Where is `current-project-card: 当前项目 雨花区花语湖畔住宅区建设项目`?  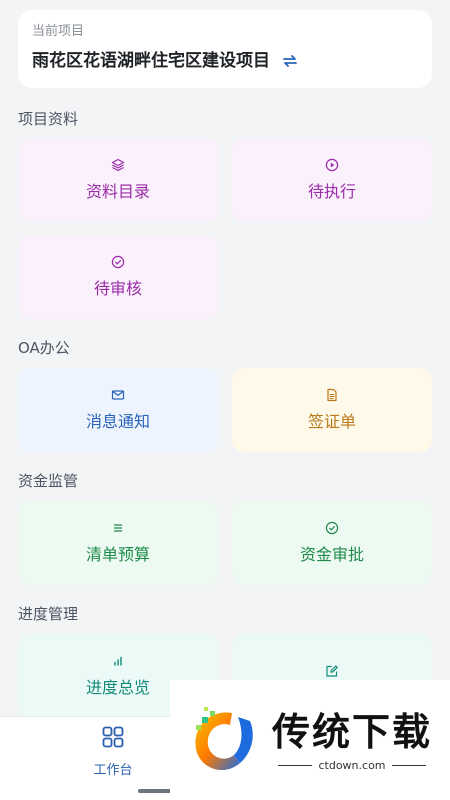 current-project-card: 当前项目 雨花区花语湖畔住宅区建设项目 is located at coordinates (225, 49).